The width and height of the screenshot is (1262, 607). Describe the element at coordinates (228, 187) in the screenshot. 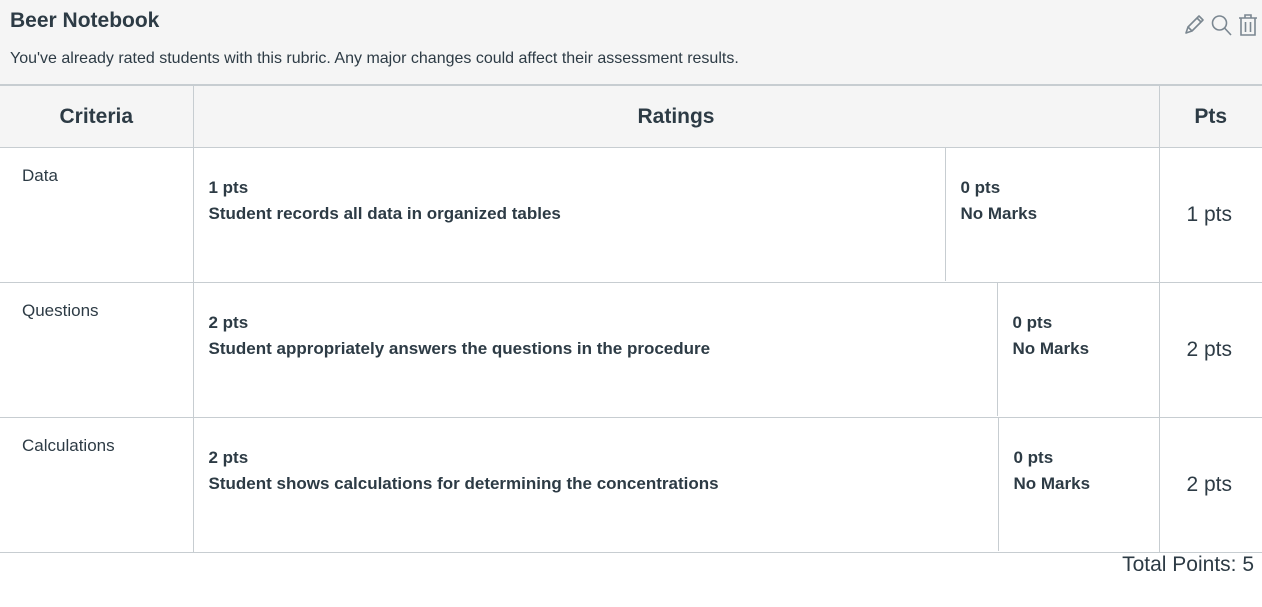

I see `rating-points: 1 pts` at that location.